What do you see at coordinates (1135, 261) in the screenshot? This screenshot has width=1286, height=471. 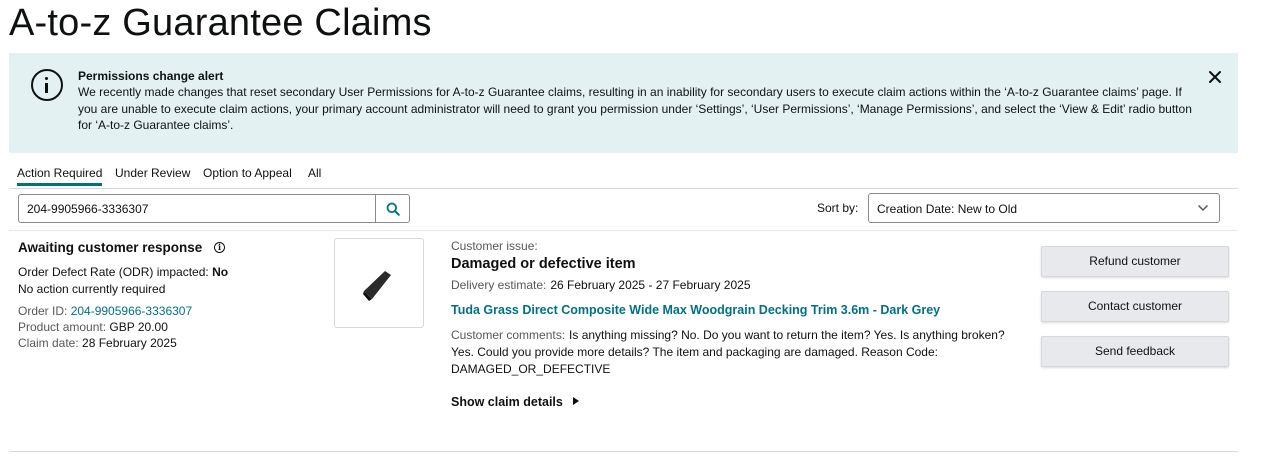 I see `refund-customer-button: Refund customer` at bounding box center [1135, 261].